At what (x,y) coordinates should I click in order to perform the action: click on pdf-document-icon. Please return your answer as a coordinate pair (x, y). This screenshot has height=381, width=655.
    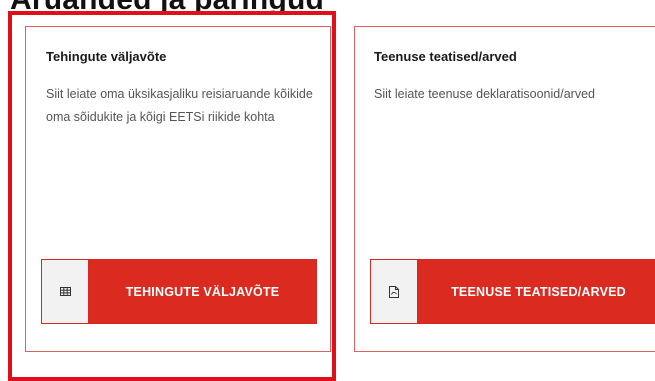
    Looking at the image, I should click on (394, 291).